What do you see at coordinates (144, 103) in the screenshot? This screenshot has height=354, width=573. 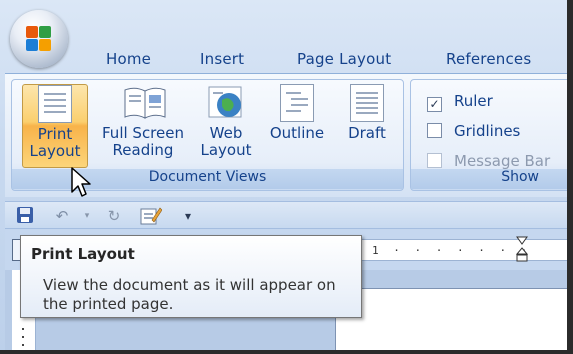 I see `open-book-icon` at bounding box center [144, 103].